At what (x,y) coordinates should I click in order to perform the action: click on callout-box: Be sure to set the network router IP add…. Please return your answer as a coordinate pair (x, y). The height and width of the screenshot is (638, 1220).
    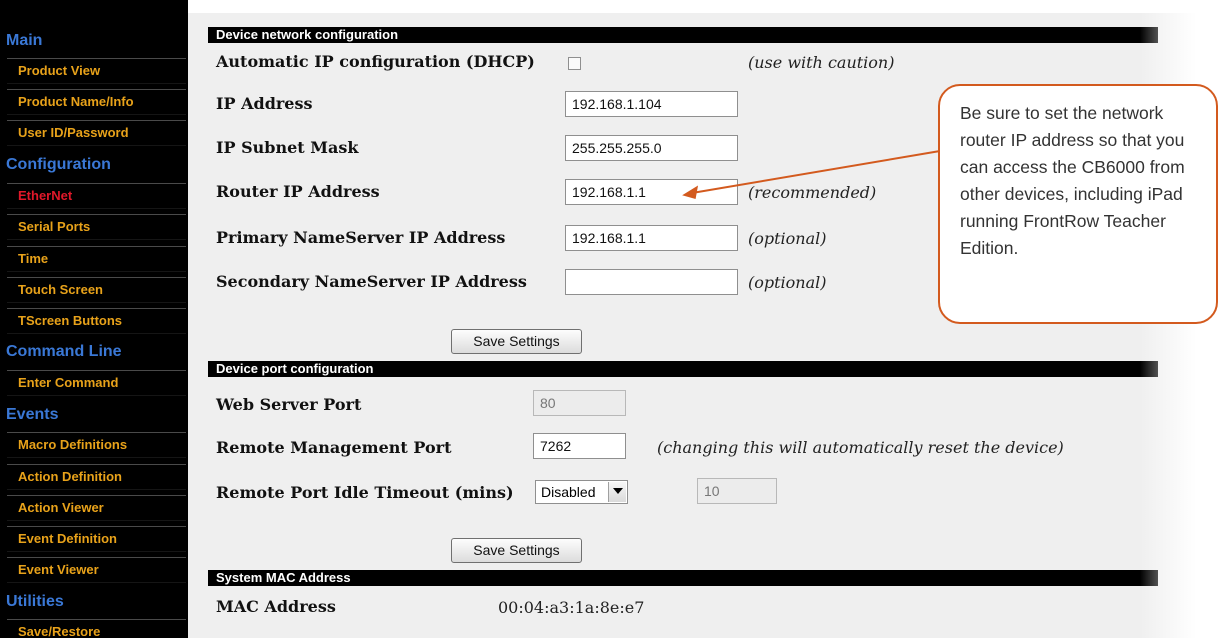
    Looking at the image, I should click on (1078, 204).